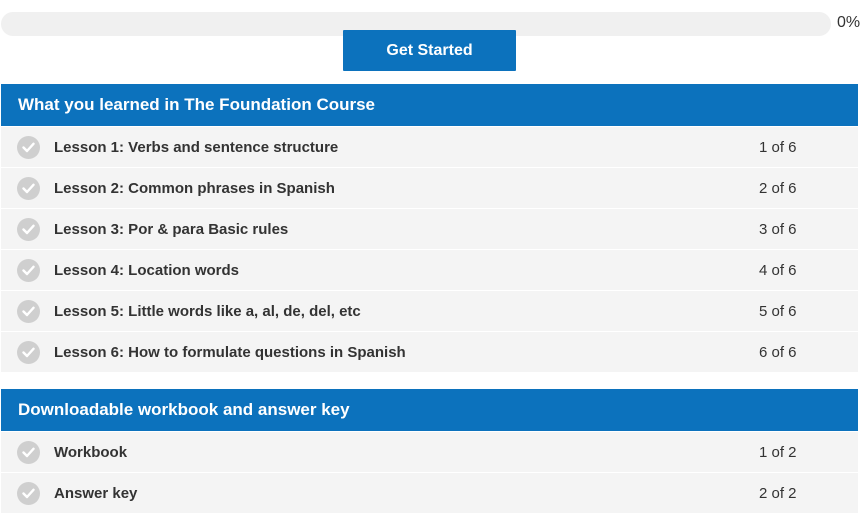  I want to click on lesson-count: 2 of 2, so click(778, 493).